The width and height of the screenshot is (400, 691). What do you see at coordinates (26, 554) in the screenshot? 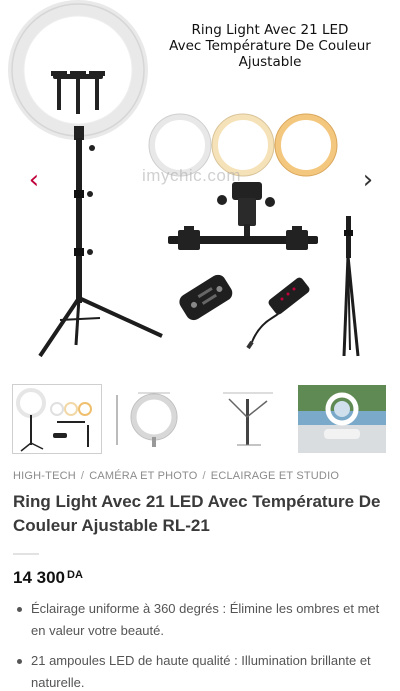
I see `title-divider` at bounding box center [26, 554].